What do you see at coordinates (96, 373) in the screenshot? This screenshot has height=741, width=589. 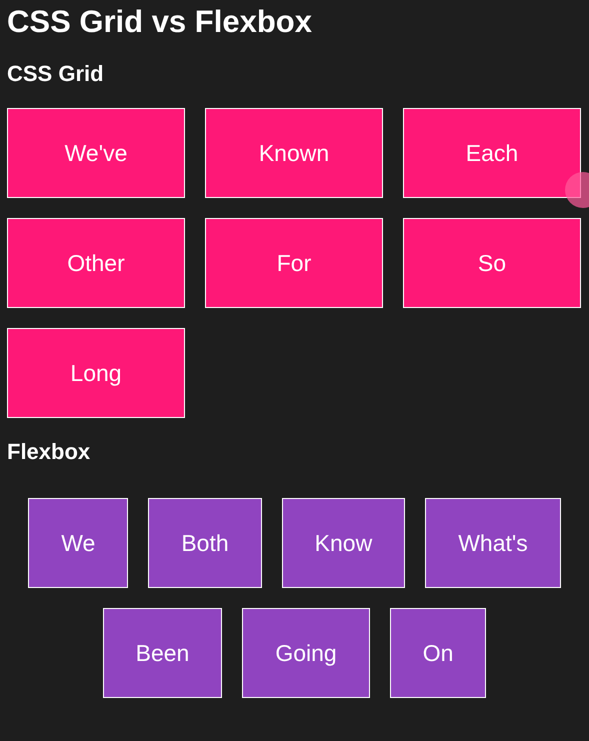 I see `grid-item: Long` at bounding box center [96, 373].